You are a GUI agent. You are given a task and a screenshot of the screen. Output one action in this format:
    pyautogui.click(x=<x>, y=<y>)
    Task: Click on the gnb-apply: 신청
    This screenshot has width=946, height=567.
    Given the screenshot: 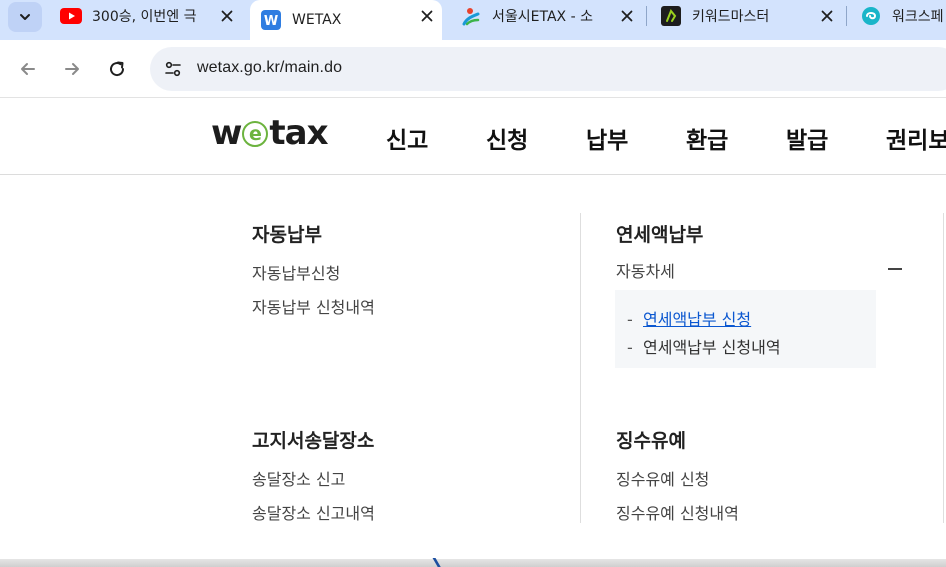 What is the action you would take?
    pyautogui.click(x=507, y=138)
    